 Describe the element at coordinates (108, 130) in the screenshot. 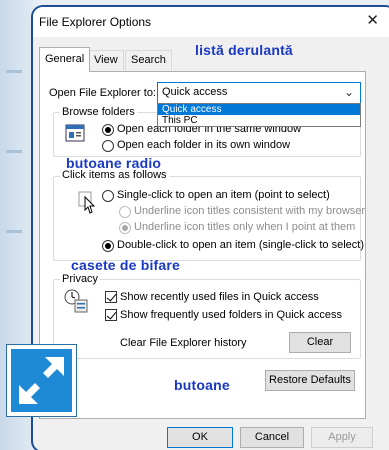

I see `radio-same-window` at that location.